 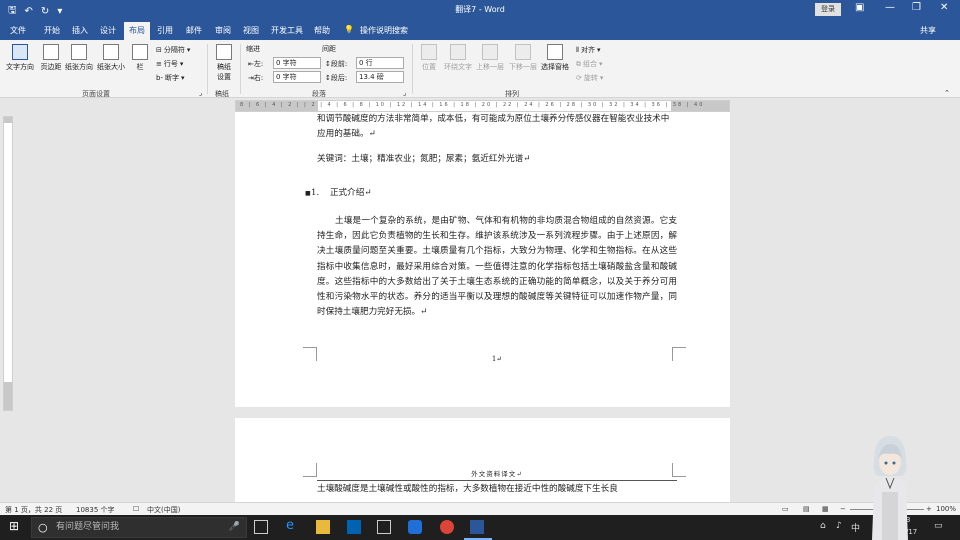 I want to click on avatar, so click(x=890, y=488).